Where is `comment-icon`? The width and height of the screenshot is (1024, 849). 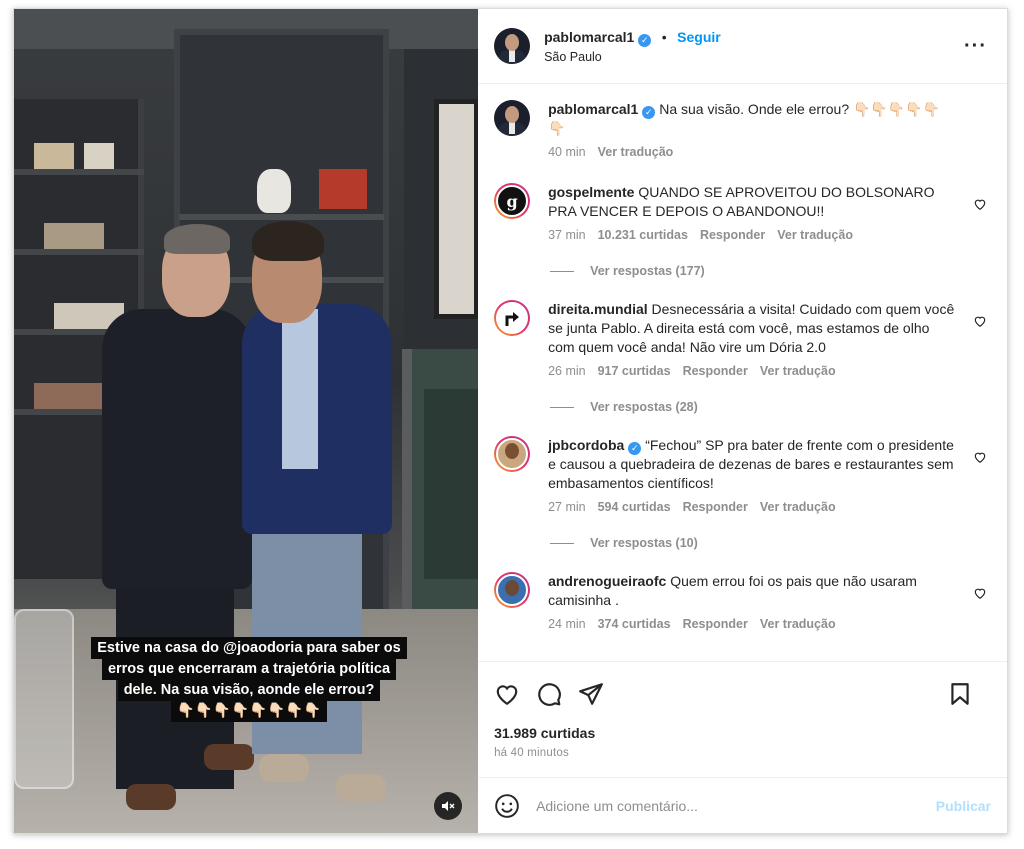
comment-icon is located at coordinates (549, 694).